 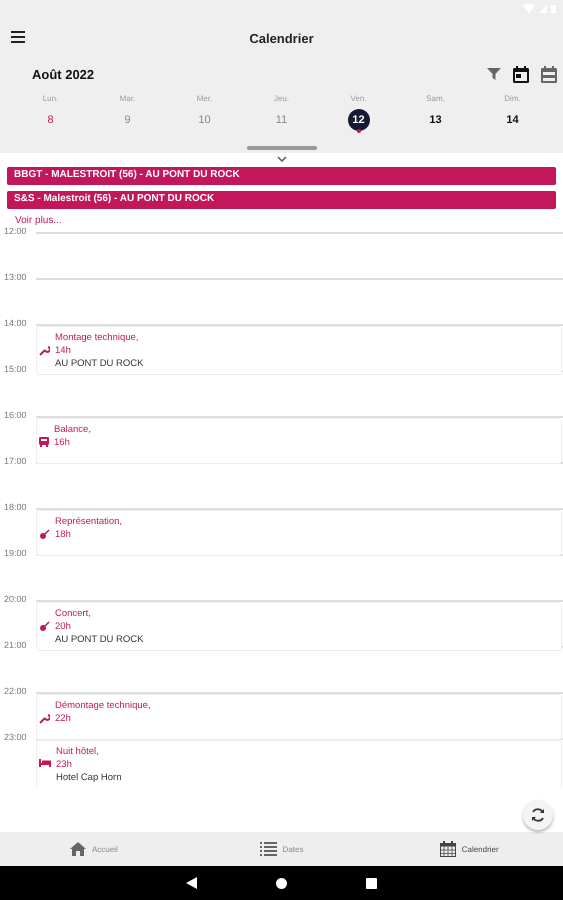 What do you see at coordinates (282, 159) in the screenshot?
I see `chevron-down-icon` at bounding box center [282, 159].